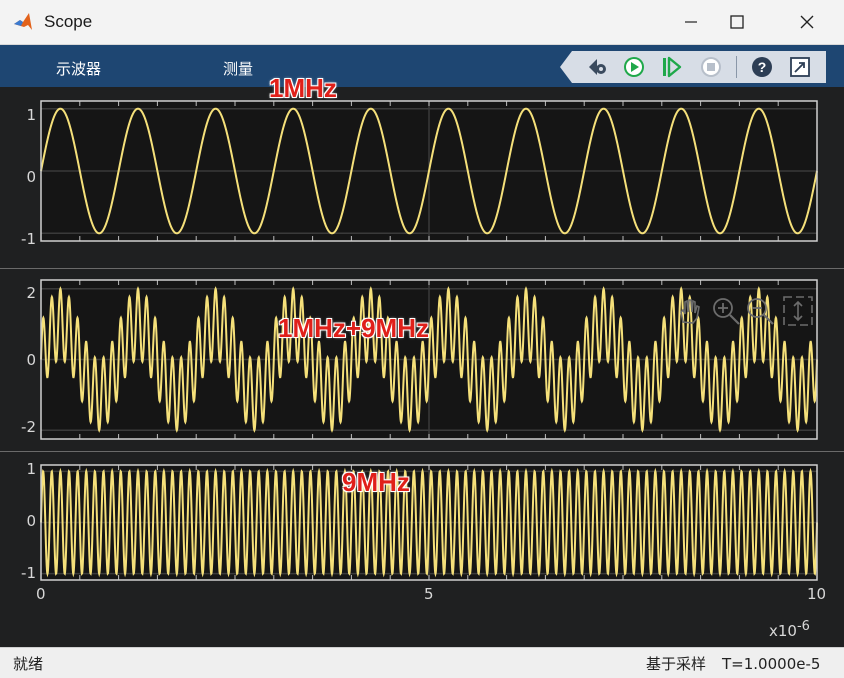 The image size is (844, 678). I want to click on stop-icon, so click(711, 67).